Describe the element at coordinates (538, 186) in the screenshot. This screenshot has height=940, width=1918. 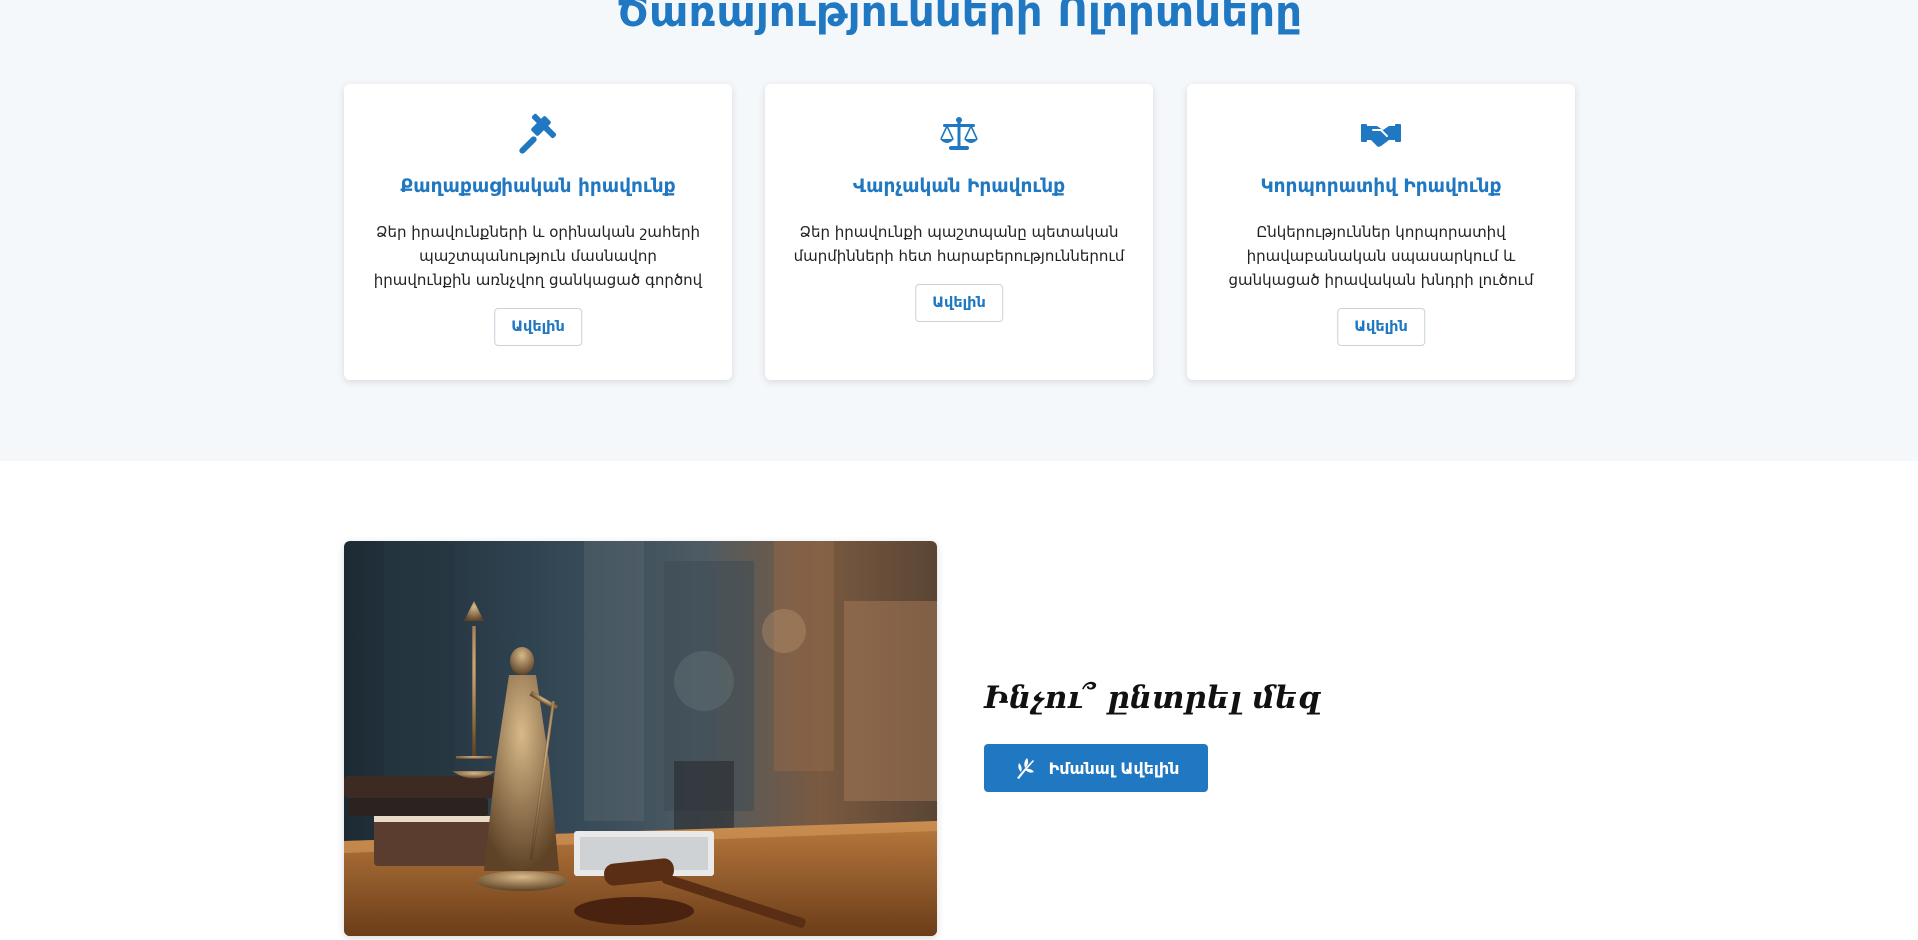
I see `card-title: Քաղաքացիական իրավունք` at that location.